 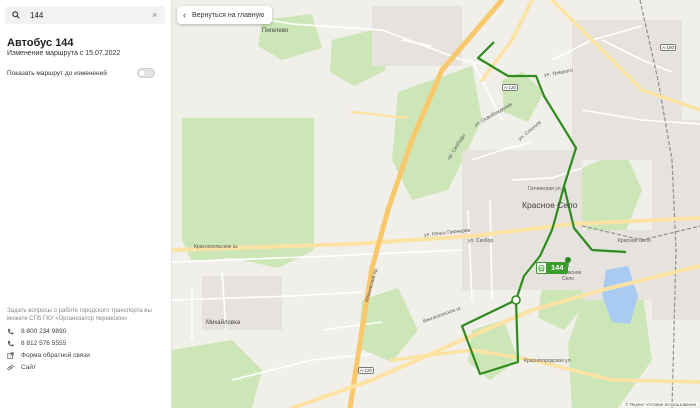 What do you see at coordinates (16, 15) in the screenshot?
I see `search-icon` at bounding box center [16, 15].